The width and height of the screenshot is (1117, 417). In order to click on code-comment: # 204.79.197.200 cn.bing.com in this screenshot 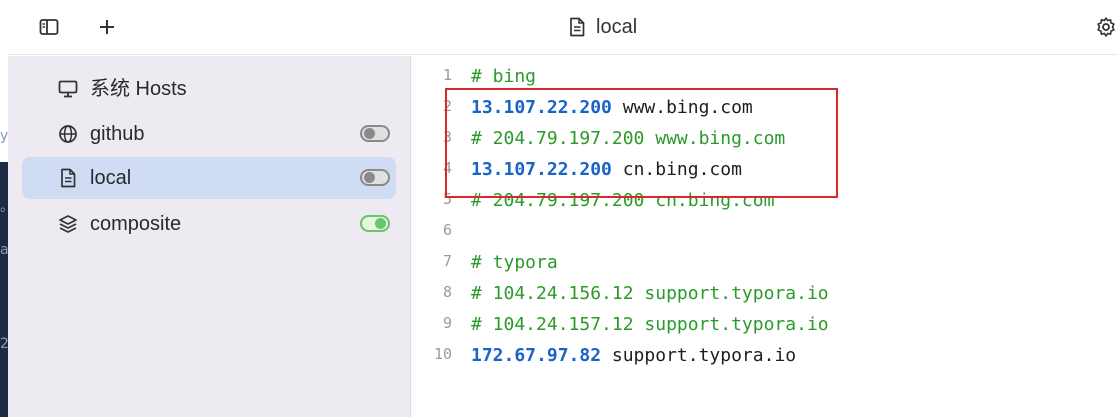, I will do `click(623, 200)`.